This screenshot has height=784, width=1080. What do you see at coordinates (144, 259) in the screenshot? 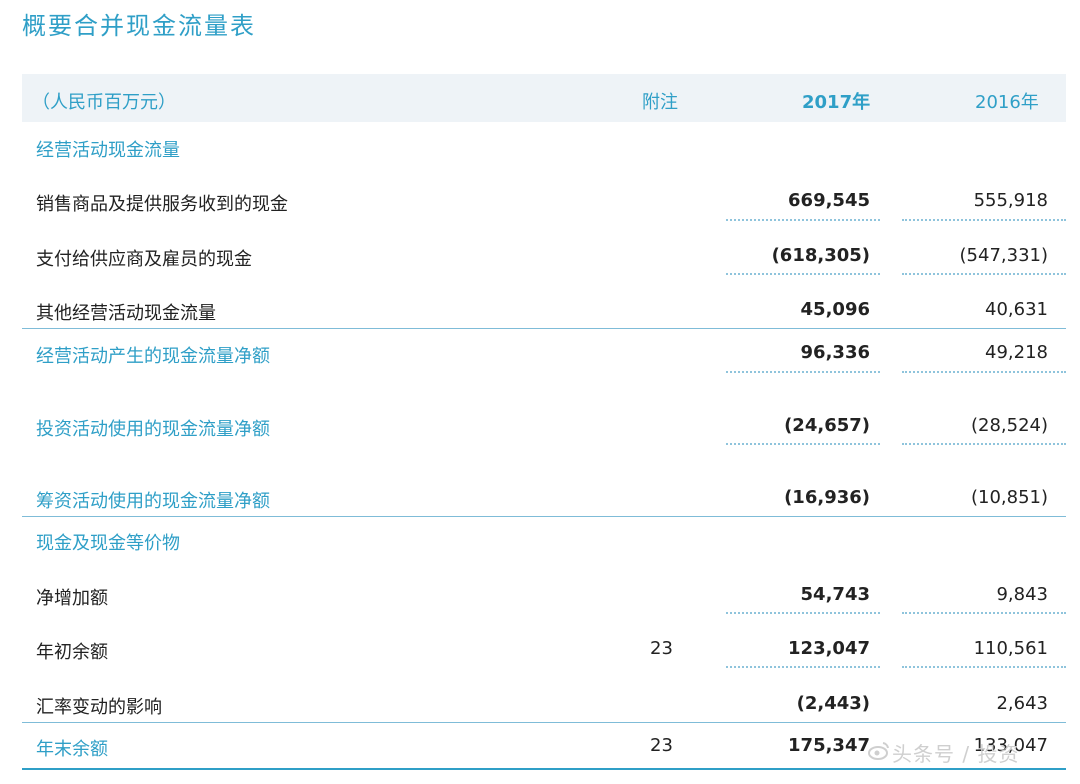
I see `row-label: 支付给供应商及雇员的现金` at bounding box center [144, 259].